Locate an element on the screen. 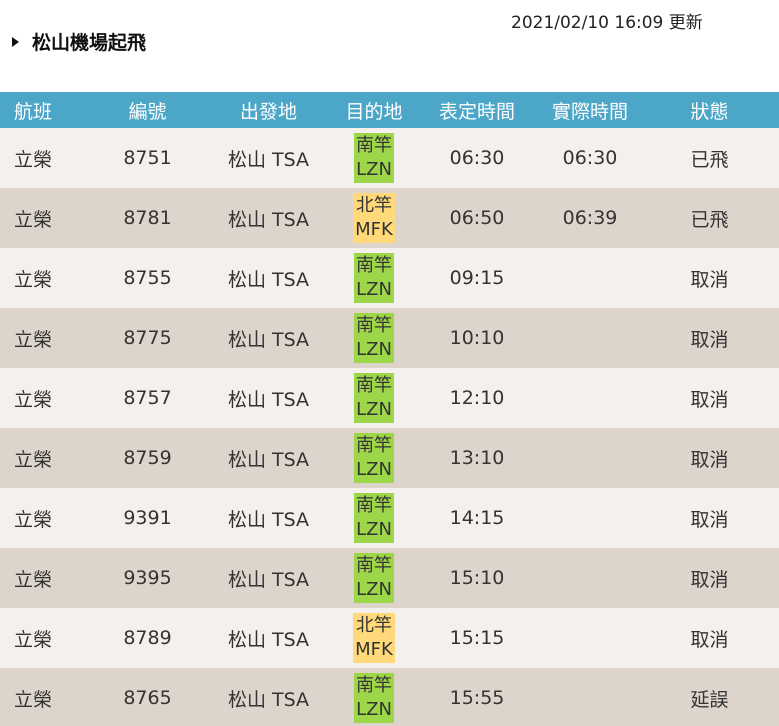 The height and width of the screenshot is (726, 779). actual-time-cell: 06:39 is located at coordinates (590, 218).